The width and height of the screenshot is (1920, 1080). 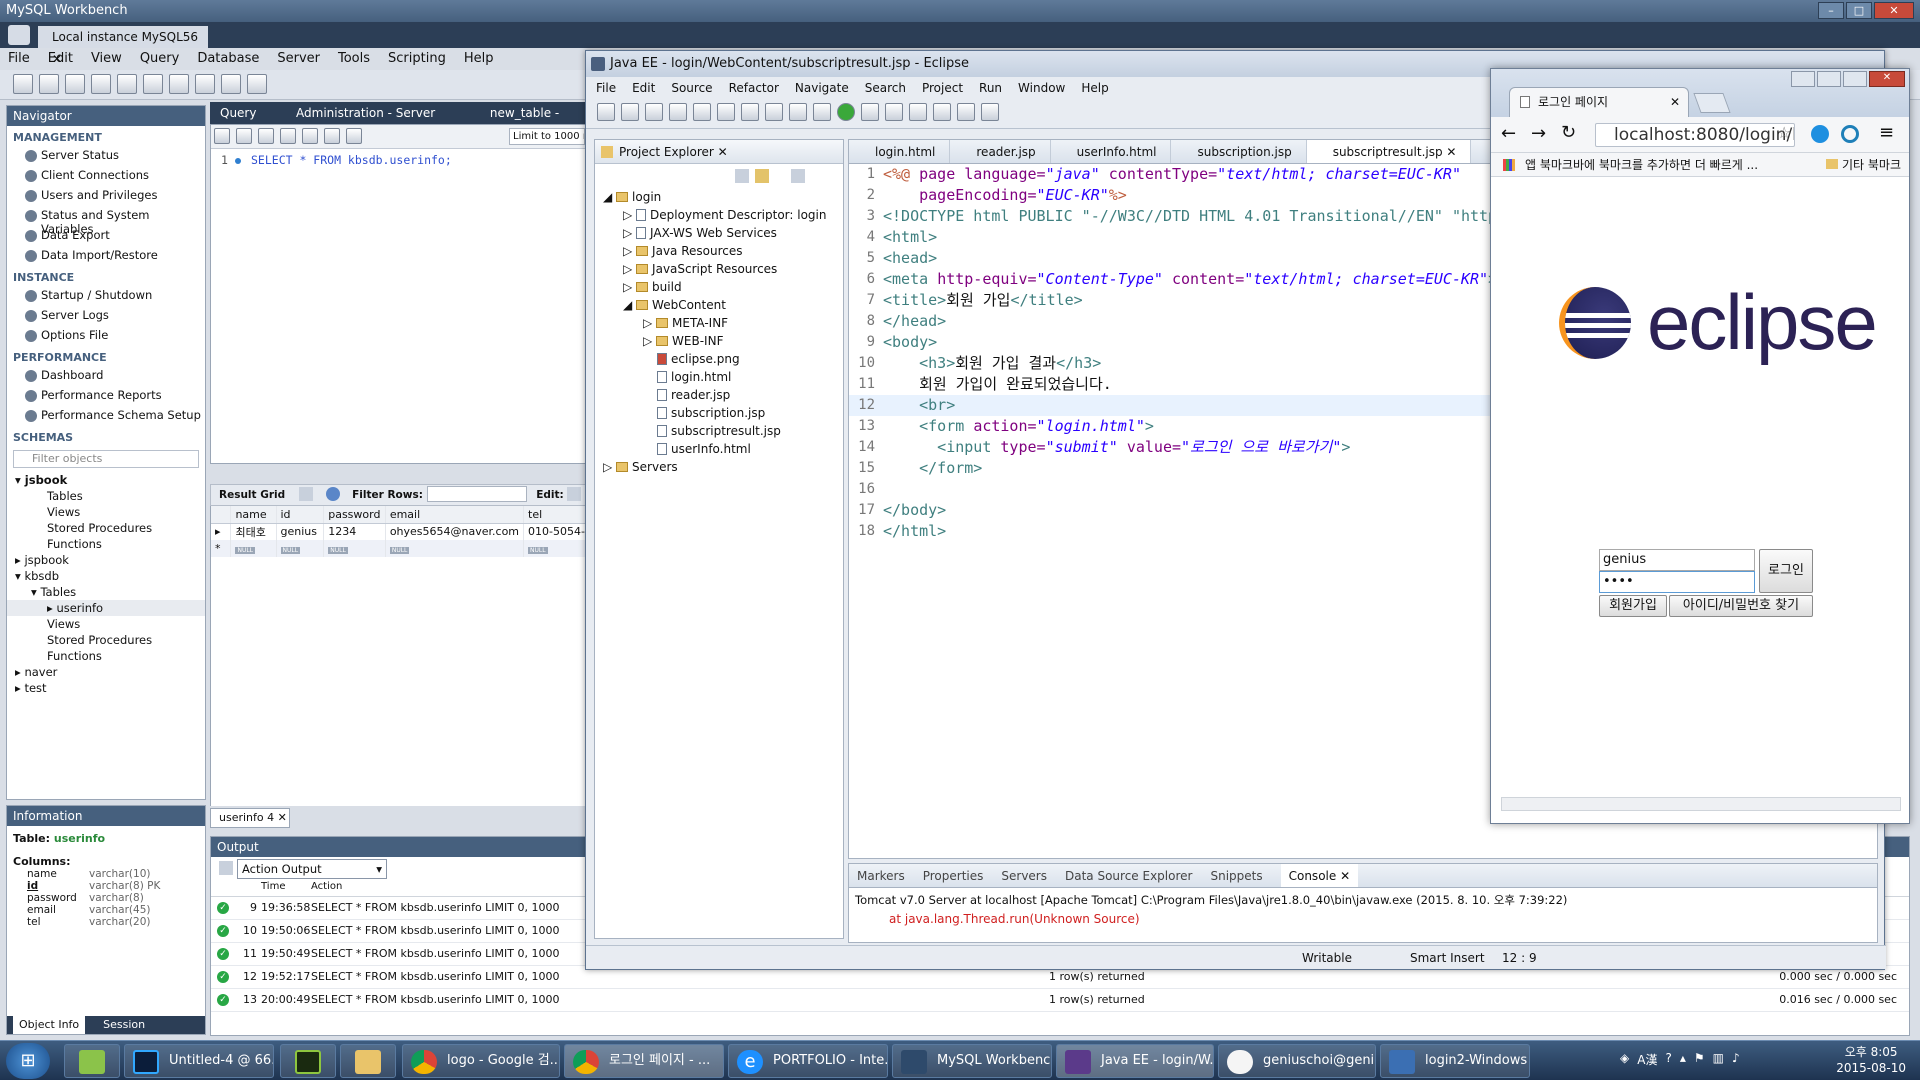 What do you see at coordinates (798, 176) in the screenshot?
I see `view-menu-icon` at bounding box center [798, 176].